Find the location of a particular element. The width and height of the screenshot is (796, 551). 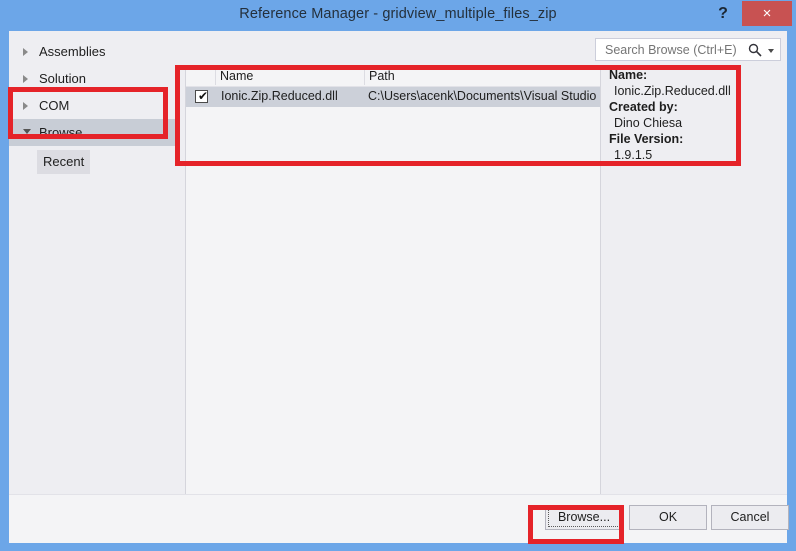

sidebar-item-label: Assemblies is located at coordinates (72, 51).